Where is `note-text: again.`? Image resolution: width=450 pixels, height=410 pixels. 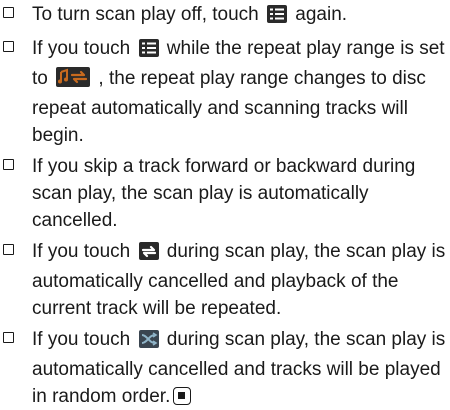
note-text: again. is located at coordinates (321, 14).